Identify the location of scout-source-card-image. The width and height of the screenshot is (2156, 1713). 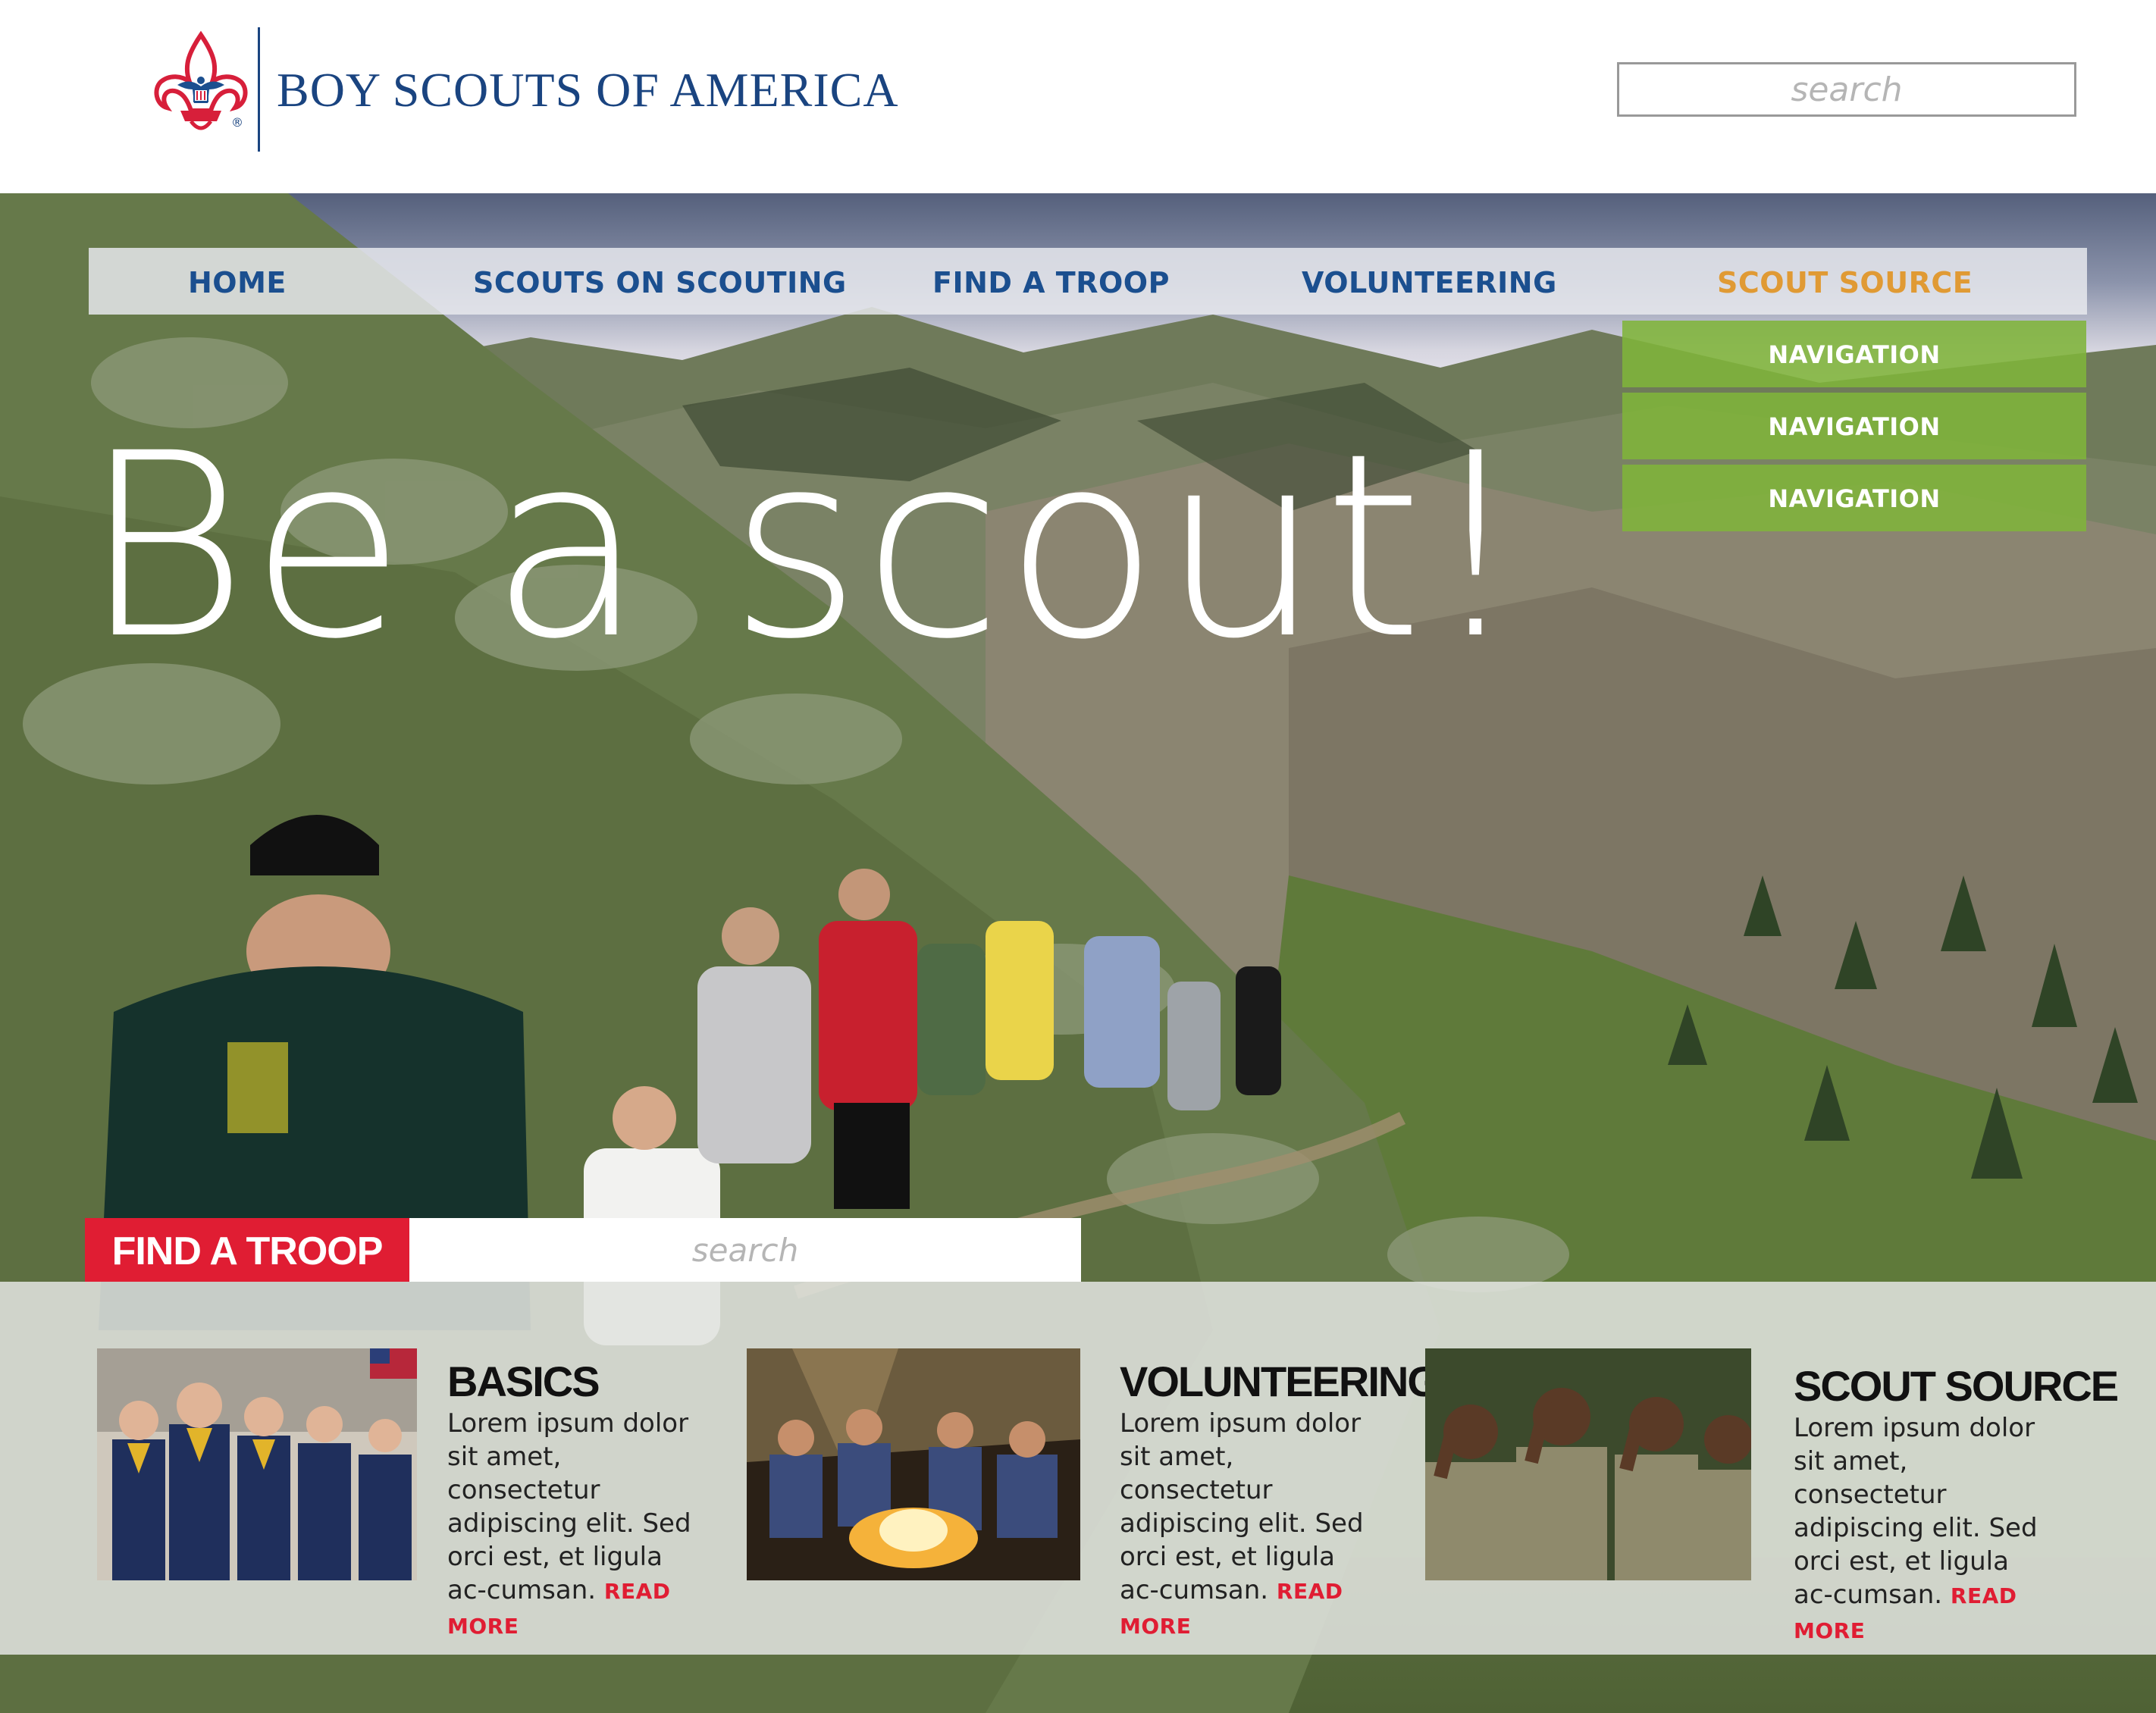
(1588, 1464).